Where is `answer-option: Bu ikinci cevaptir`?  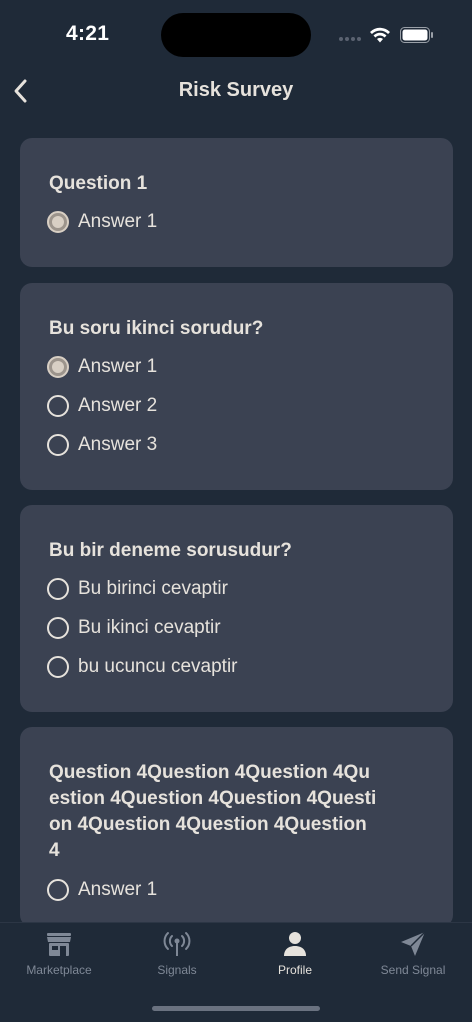
answer-option: Bu ikinci cevaptir is located at coordinates (134, 628).